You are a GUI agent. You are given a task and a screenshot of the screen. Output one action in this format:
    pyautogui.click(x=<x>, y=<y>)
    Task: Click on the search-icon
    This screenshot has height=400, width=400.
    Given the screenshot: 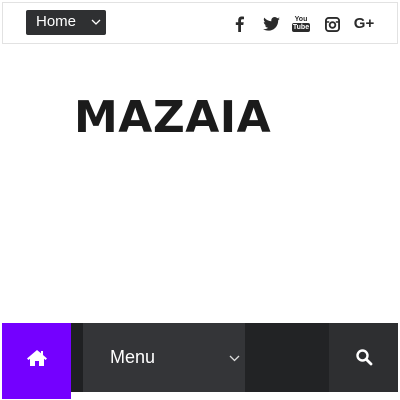 What is the action you would take?
    pyautogui.click(x=364, y=357)
    